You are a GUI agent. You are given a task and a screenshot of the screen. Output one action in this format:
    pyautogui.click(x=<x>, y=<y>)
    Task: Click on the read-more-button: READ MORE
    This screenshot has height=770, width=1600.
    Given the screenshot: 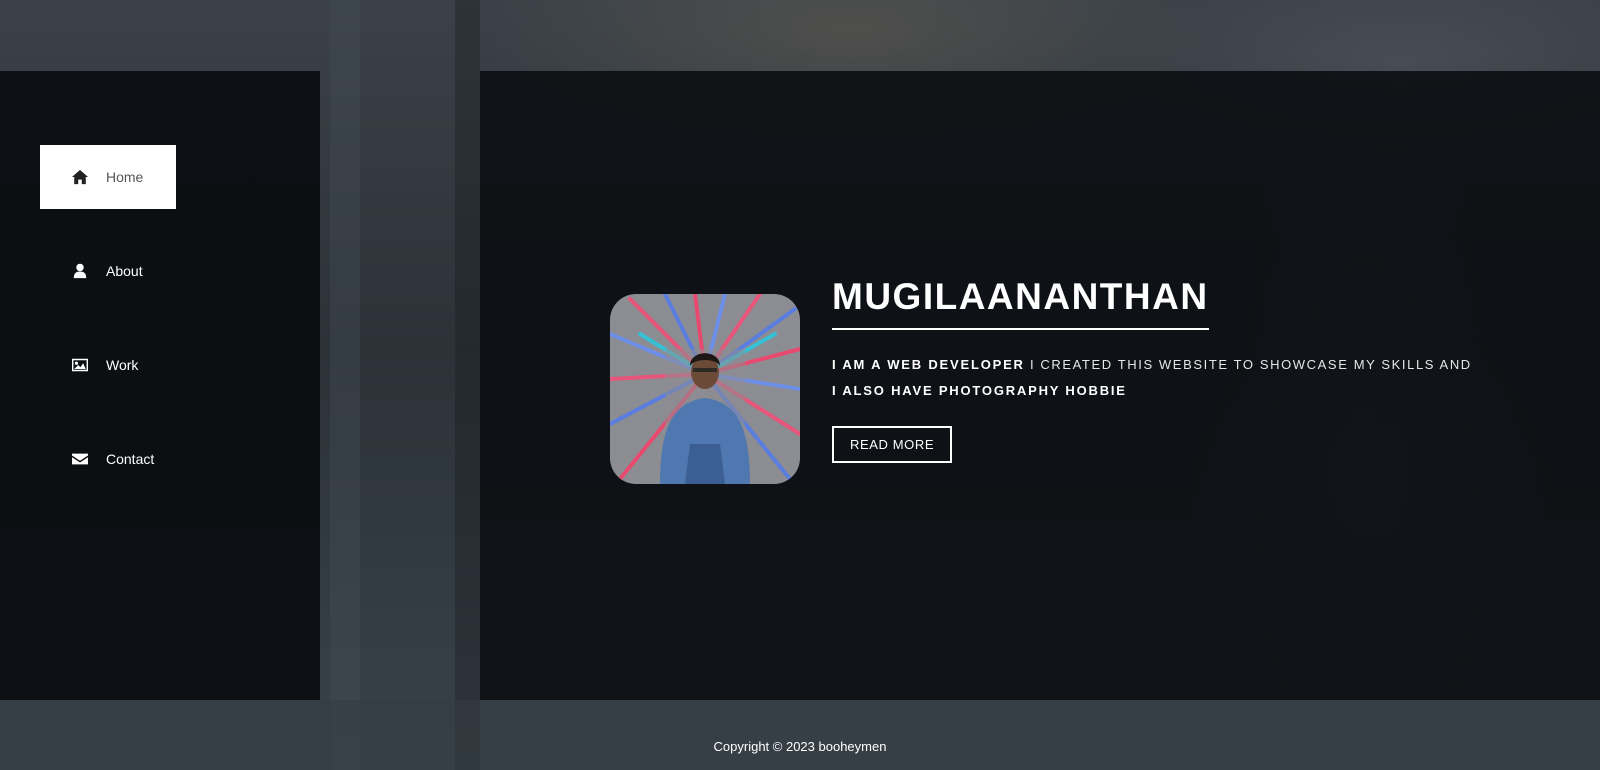 What is the action you would take?
    pyautogui.click(x=892, y=444)
    